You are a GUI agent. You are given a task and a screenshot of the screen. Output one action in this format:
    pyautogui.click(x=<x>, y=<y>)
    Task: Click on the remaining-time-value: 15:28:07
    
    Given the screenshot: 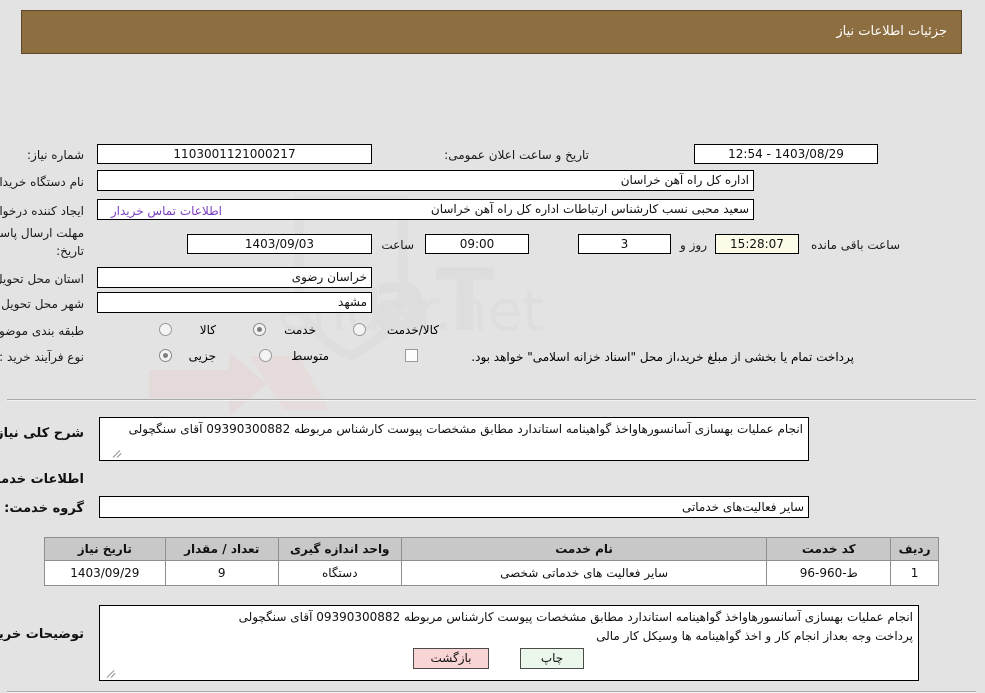 What is the action you would take?
    pyautogui.click(x=758, y=244)
    